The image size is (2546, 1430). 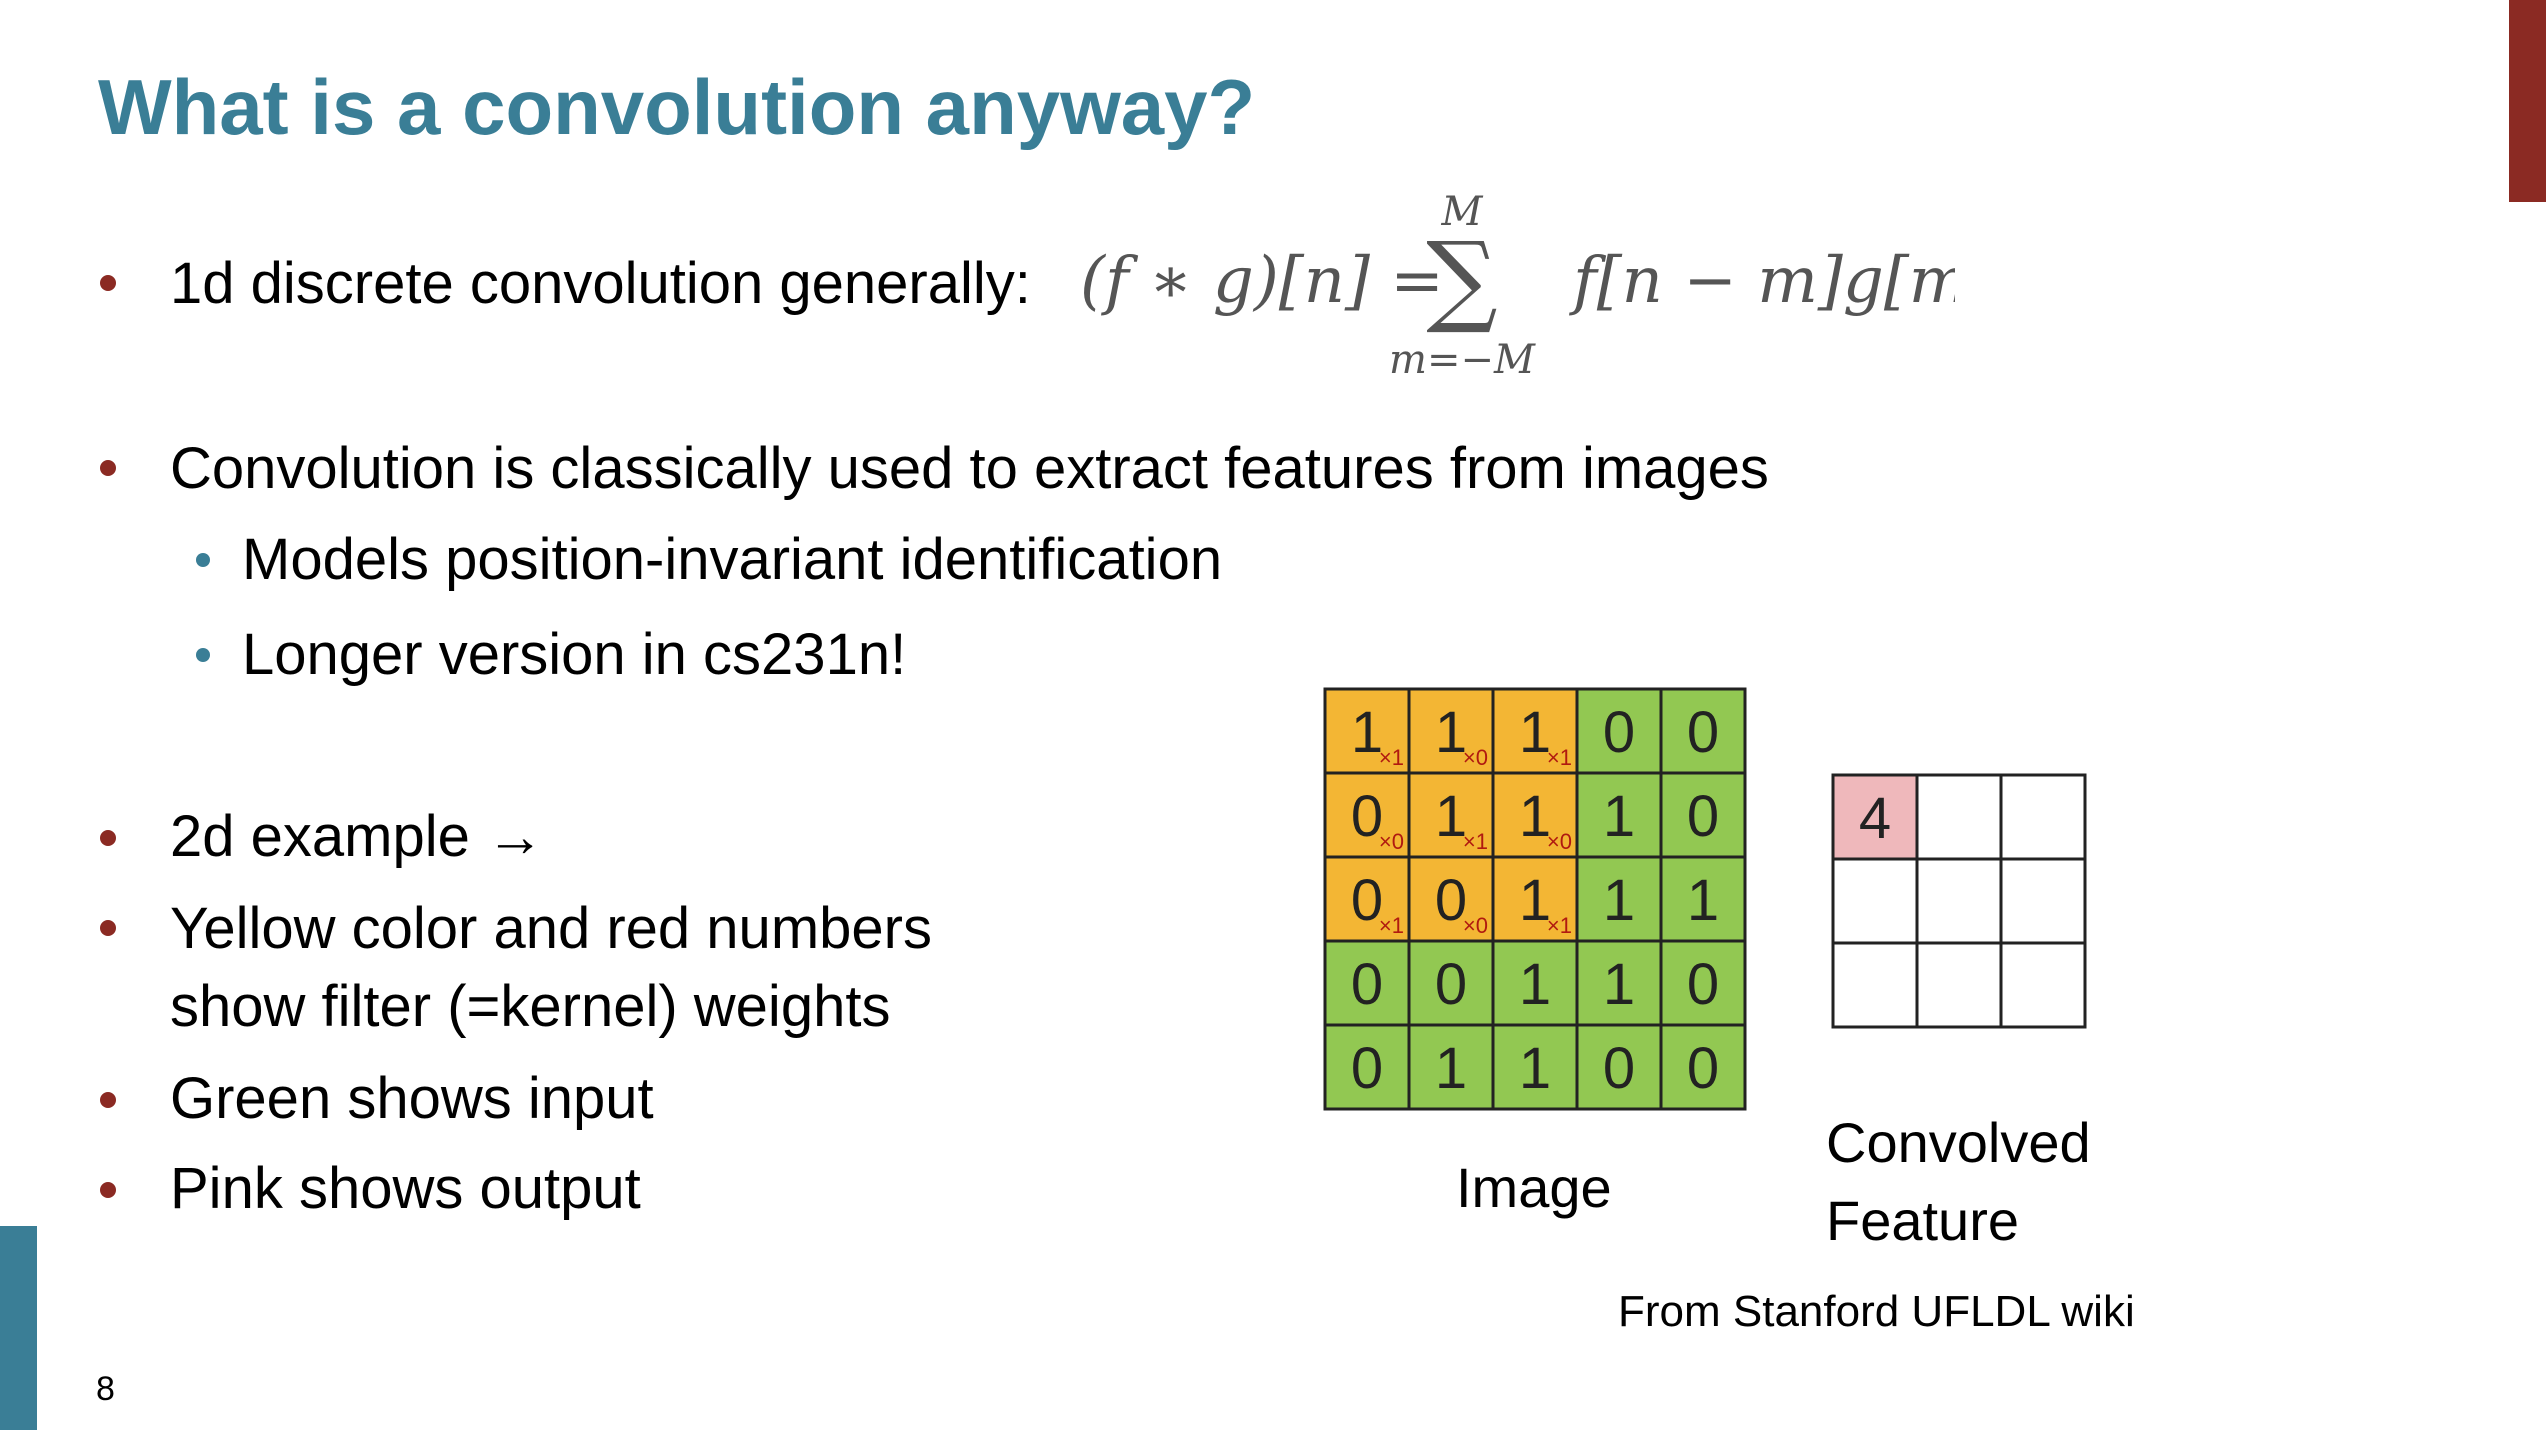 What do you see at coordinates (405, 1188) in the screenshot?
I see `bullet-pink-output: Pink shows output` at bounding box center [405, 1188].